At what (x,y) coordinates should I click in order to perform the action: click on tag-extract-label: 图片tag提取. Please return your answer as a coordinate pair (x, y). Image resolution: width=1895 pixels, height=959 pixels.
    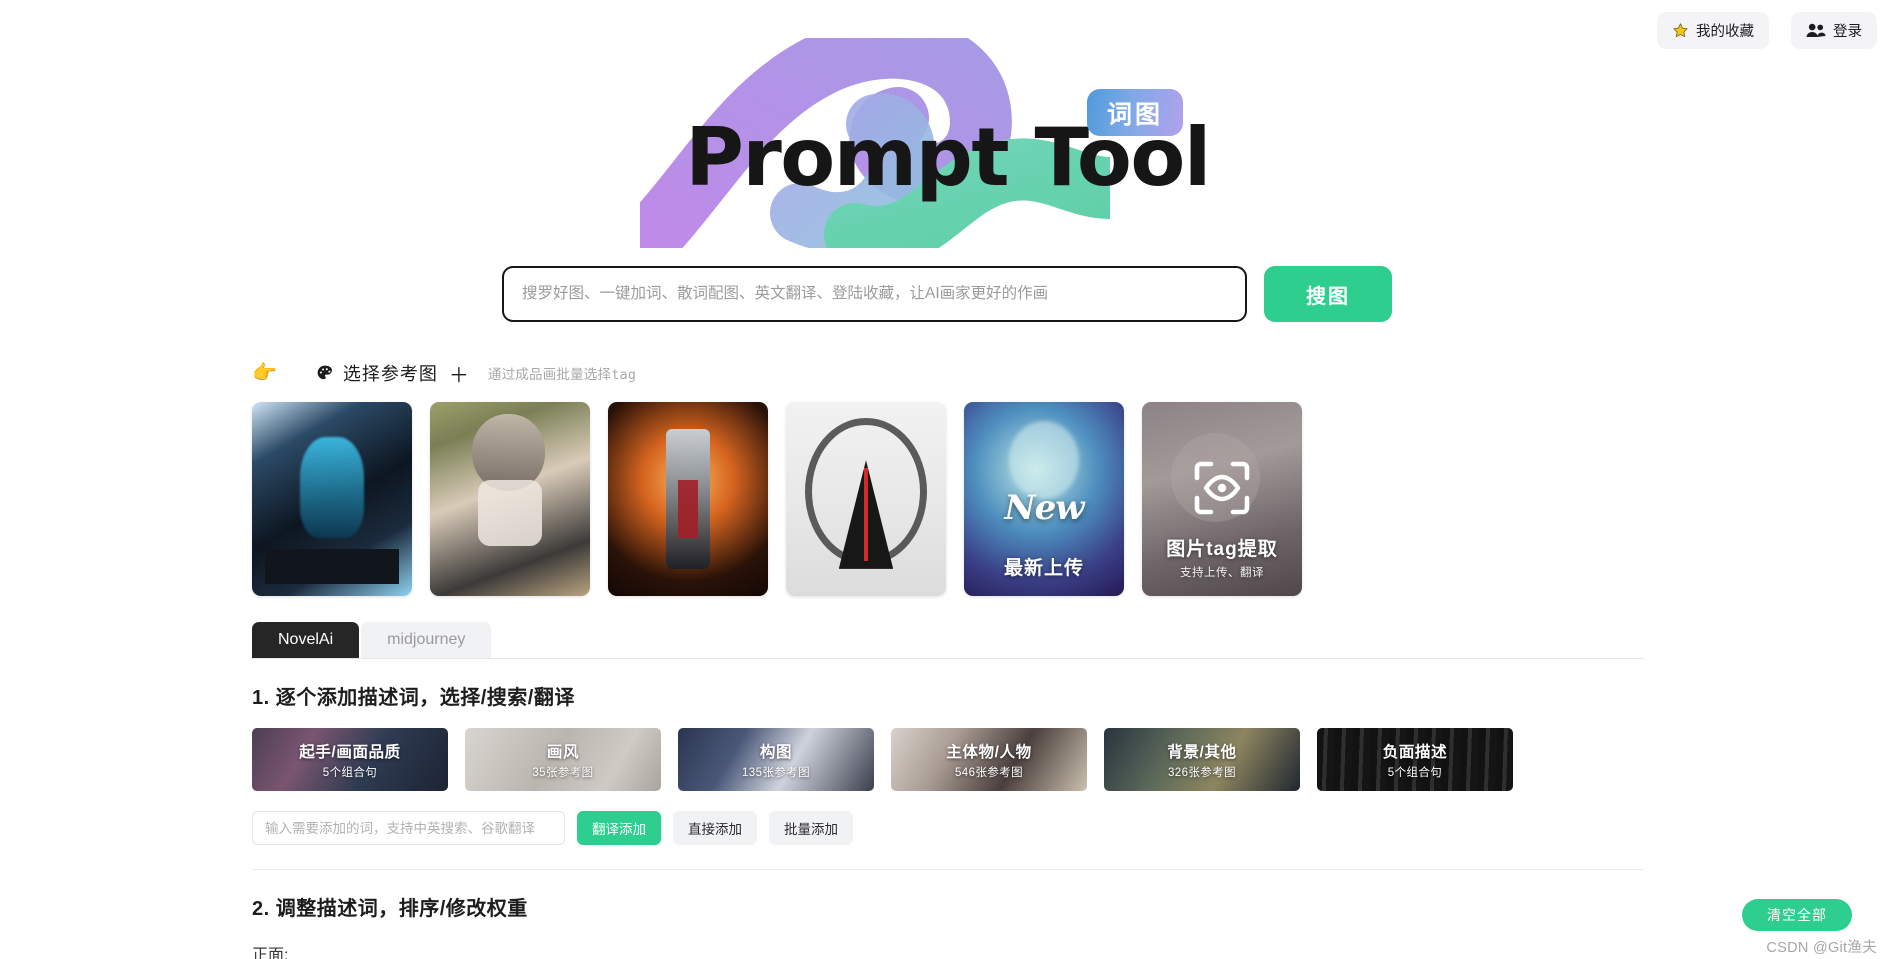
    Looking at the image, I should click on (1222, 549).